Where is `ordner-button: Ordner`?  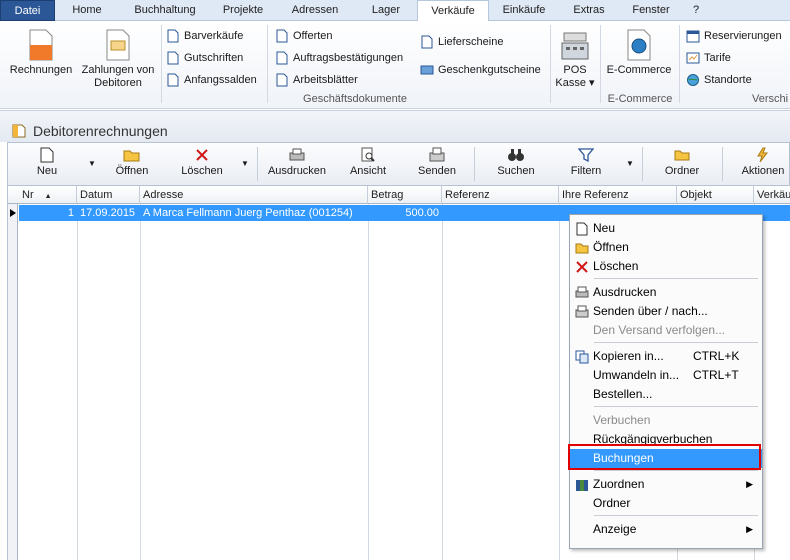 ordner-button: Ordner is located at coordinates (682, 162).